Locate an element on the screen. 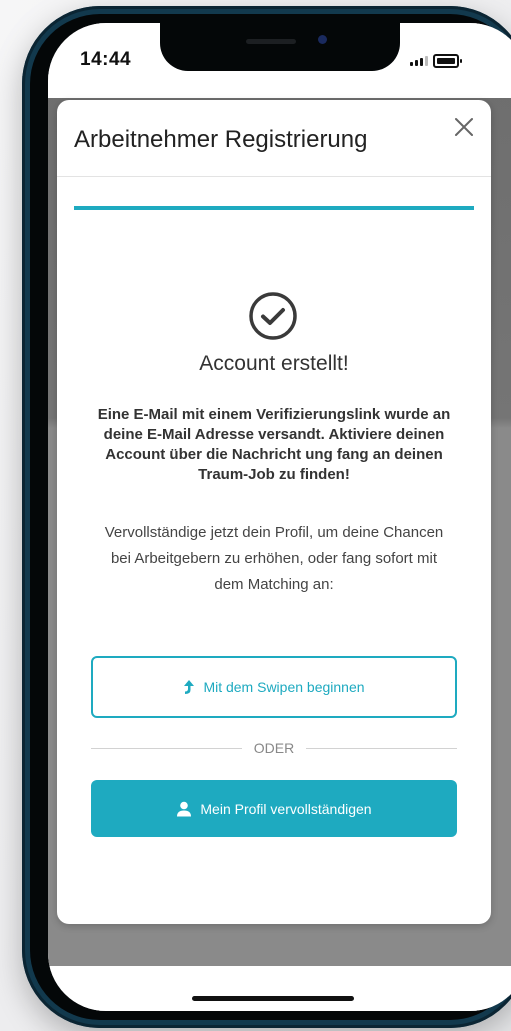 The width and height of the screenshot is (511, 1031). home-bar-area is located at coordinates (279, 988).